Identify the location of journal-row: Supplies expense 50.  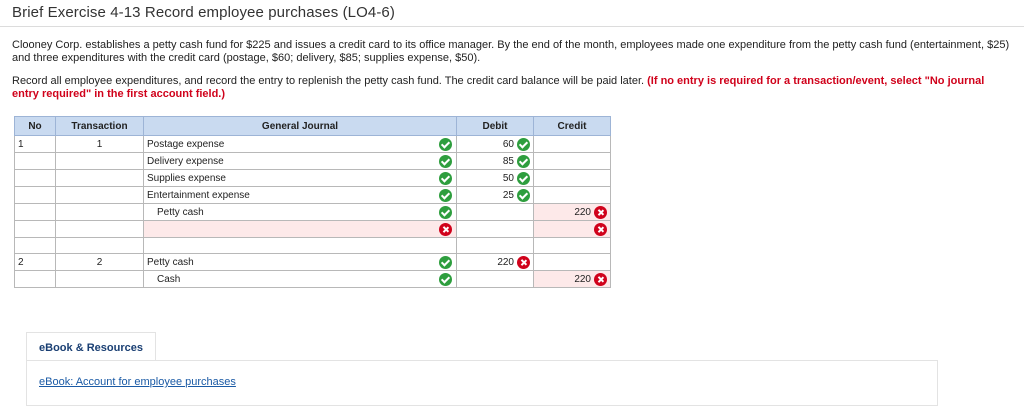
(312, 178).